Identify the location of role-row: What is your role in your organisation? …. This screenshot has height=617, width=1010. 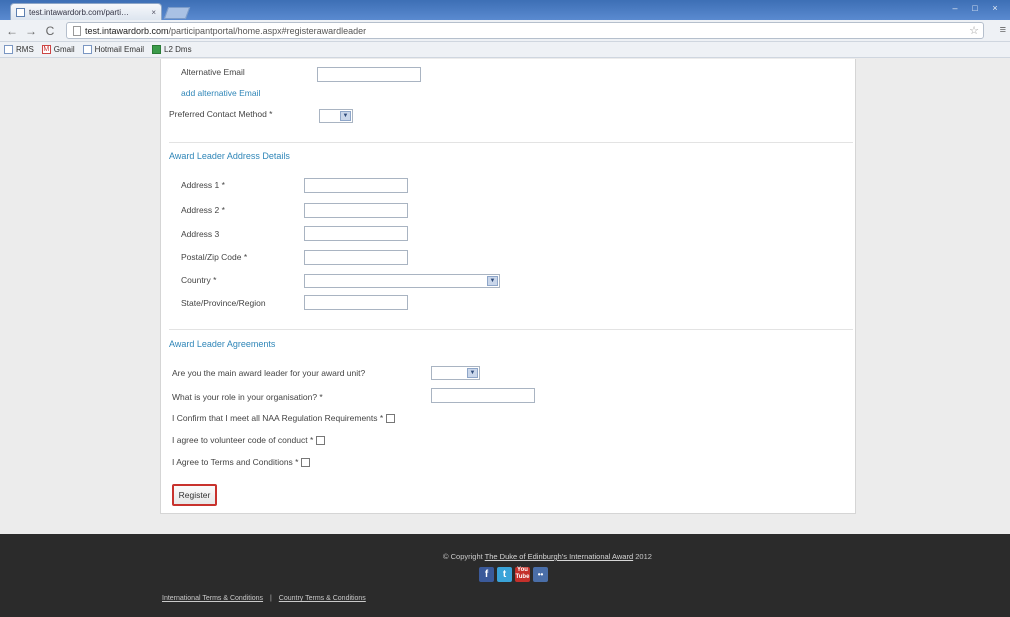
(247, 397).